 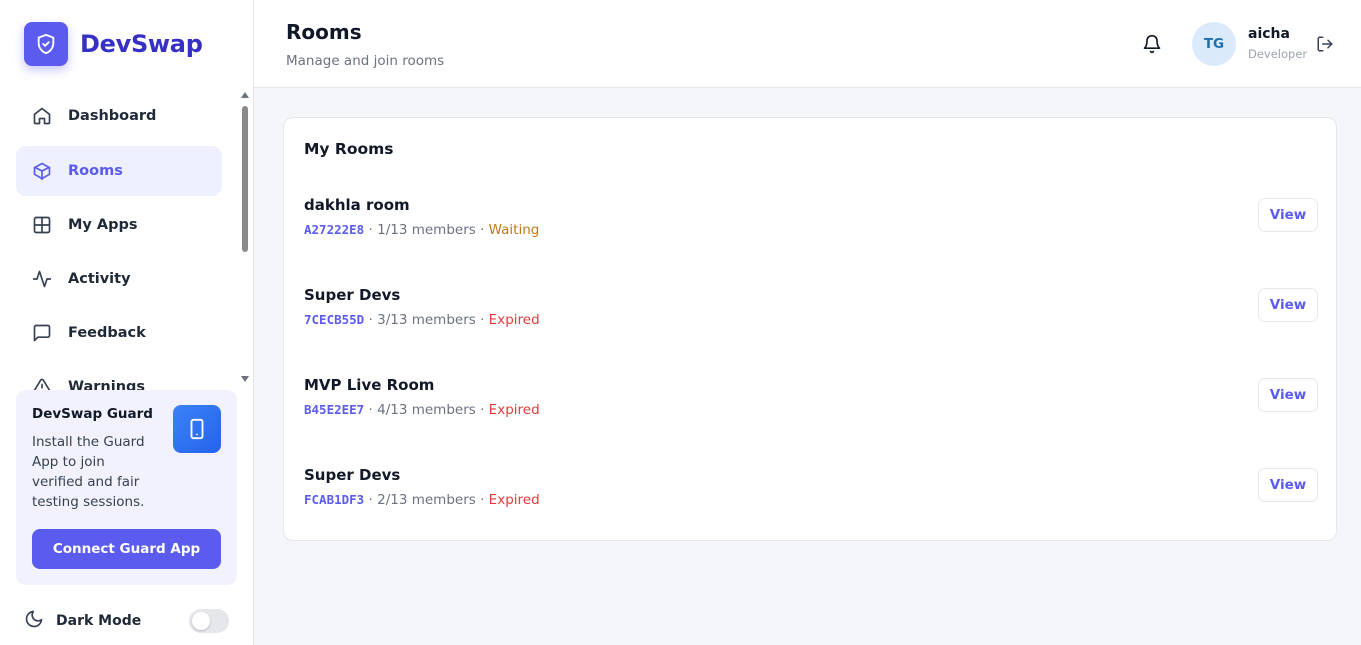 I want to click on grid-icon, so click(x=42, y=225).